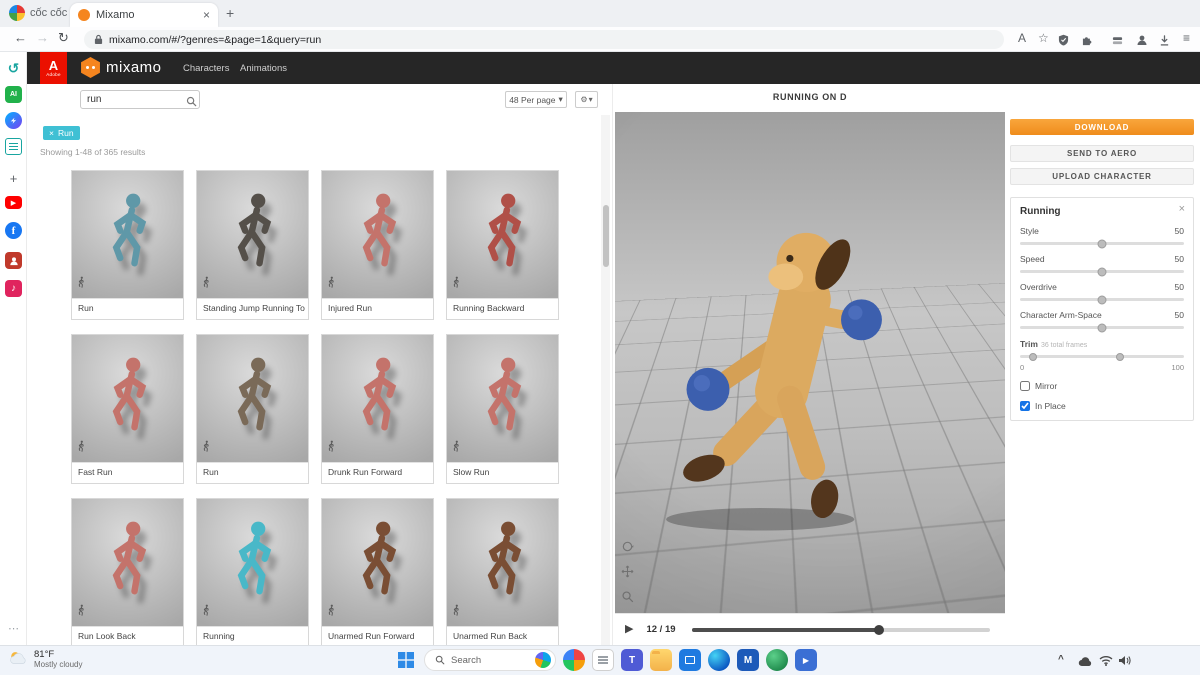  What do you see at coordinates (13, 260) in the screenshot?
I see `profile-shortcut-icon` at bounding box center [13, 260].